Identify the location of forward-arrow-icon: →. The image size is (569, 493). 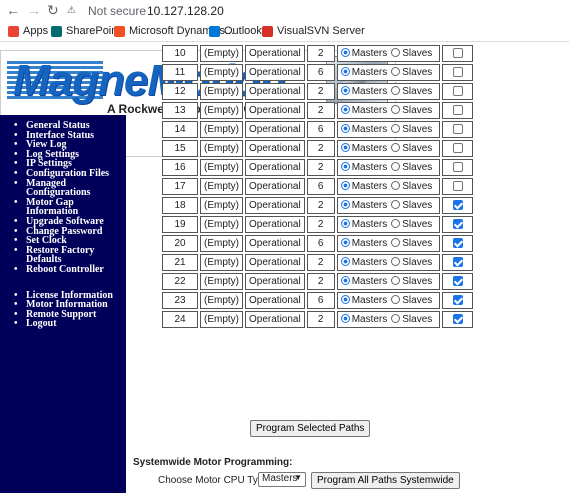
(34, 10).